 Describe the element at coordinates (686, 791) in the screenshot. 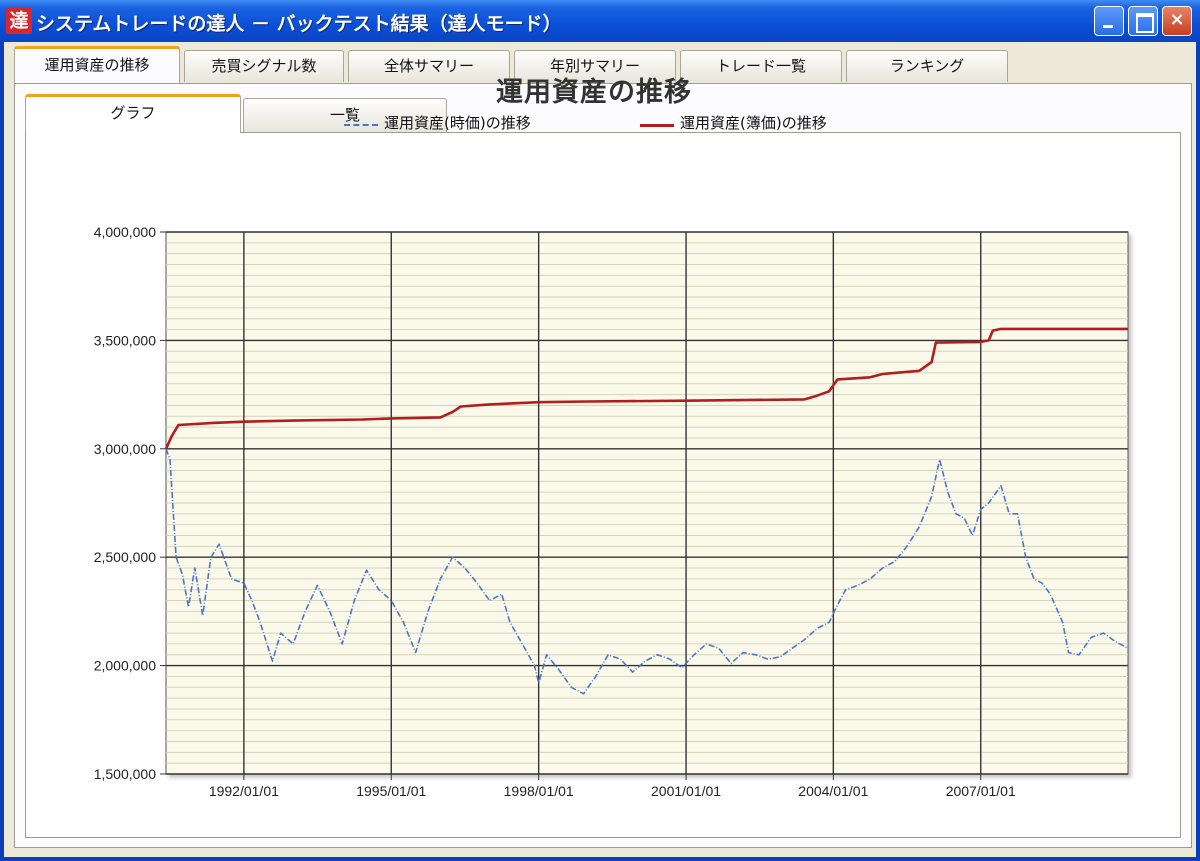

I see `x-tick-label: 2001/01/01` at that location.